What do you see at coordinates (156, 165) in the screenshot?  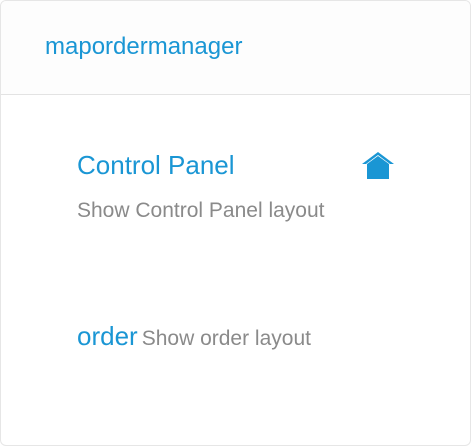 I see `menu-item-control-panel-link: Control Panel` at bounding box center [156, 165].